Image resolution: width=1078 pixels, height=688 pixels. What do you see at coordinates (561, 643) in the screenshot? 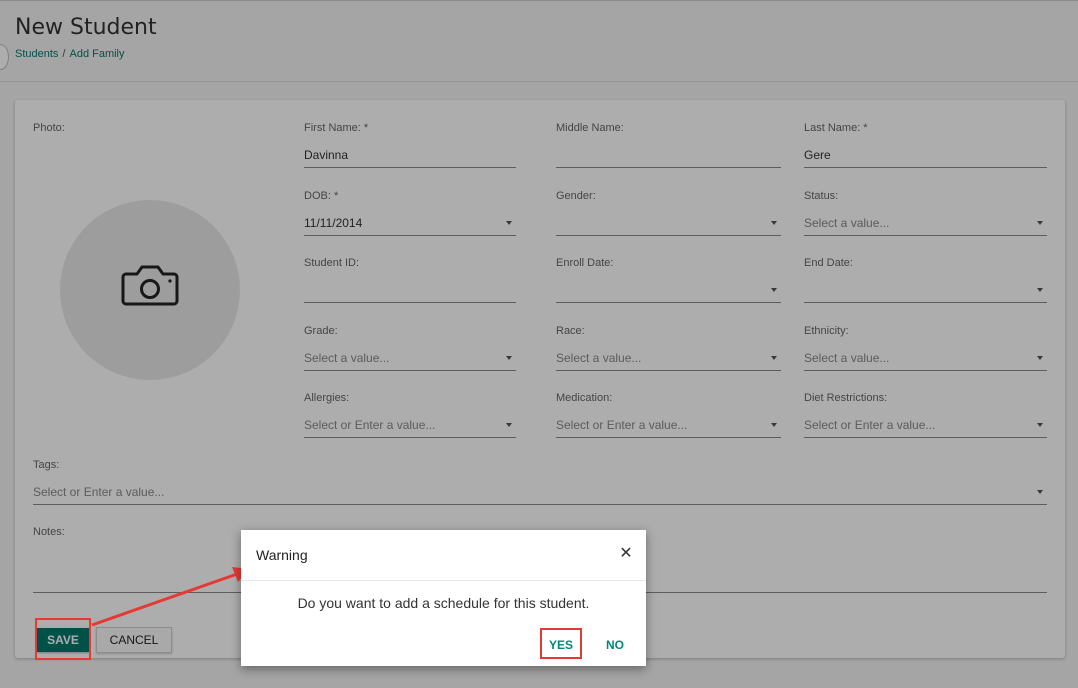
I see `yes-highlight-box` at bounding box center [561, 643].